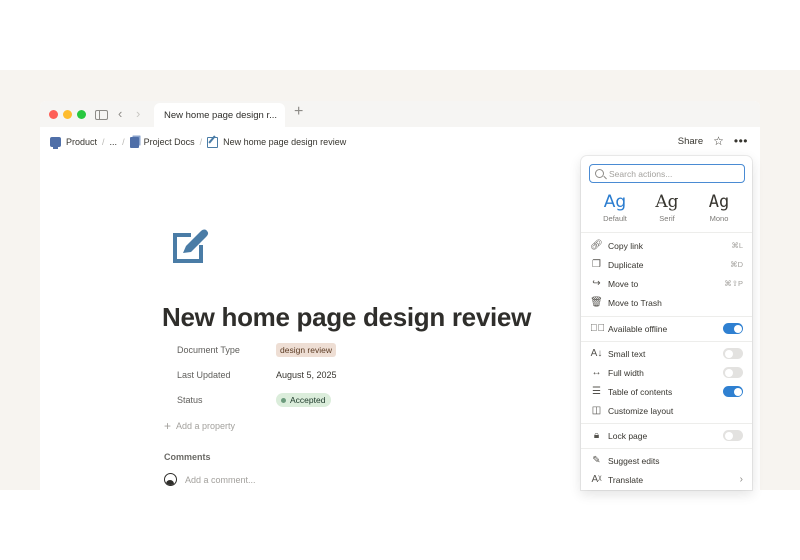 The image size is (800, 560). I want to click on back-arrow-icon: ‹, so click(120, 114).